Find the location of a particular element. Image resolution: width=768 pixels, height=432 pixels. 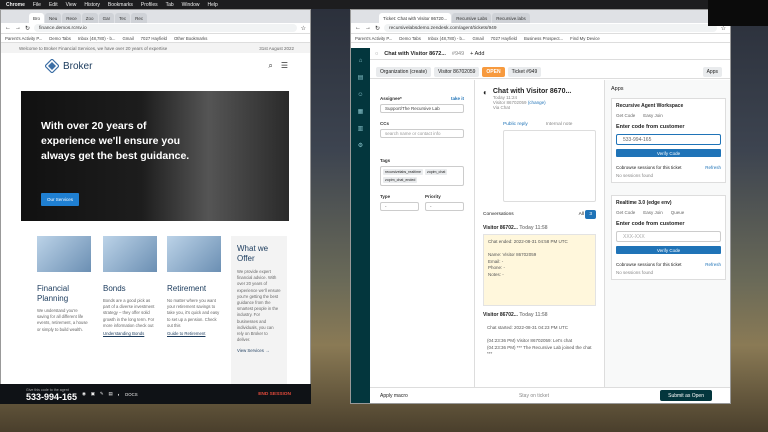

take-it-link: take it is located at coordinates (457, 98).